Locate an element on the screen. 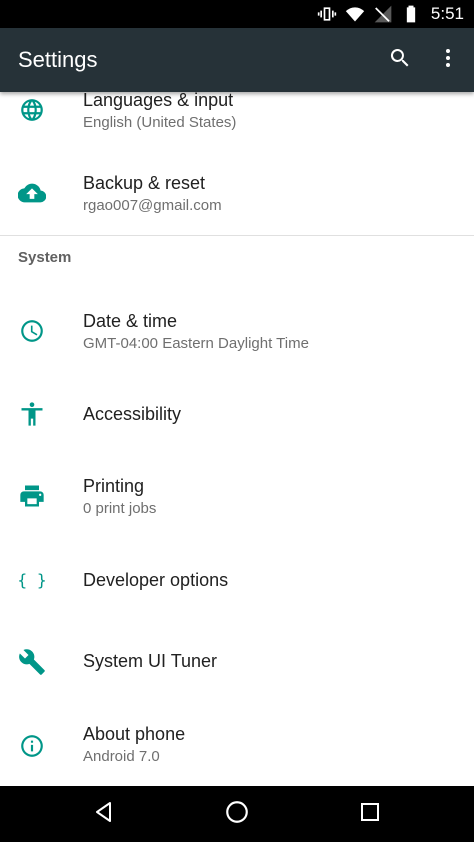 The height and width of the screenshot is (842, 474). page-title: Settings is located at coordinates (58, 59).